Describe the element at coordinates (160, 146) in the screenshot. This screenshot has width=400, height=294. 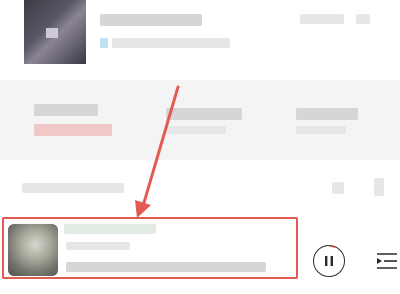
I see `arrow-shaft` at that location.